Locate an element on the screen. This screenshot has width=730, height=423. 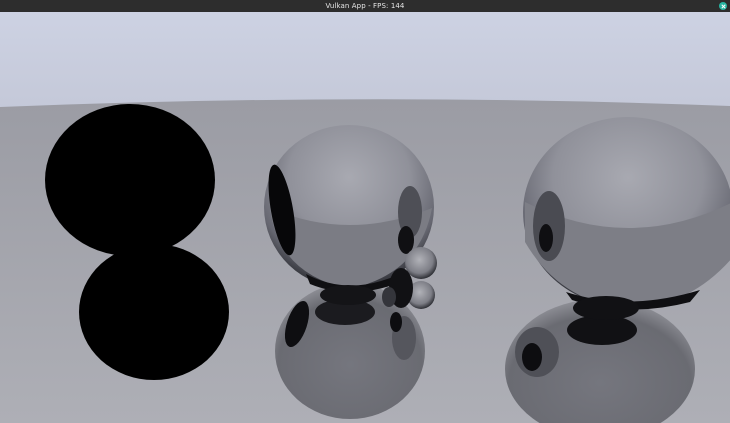
right-sphere-base-shadow is located at coordinates (606, 308).